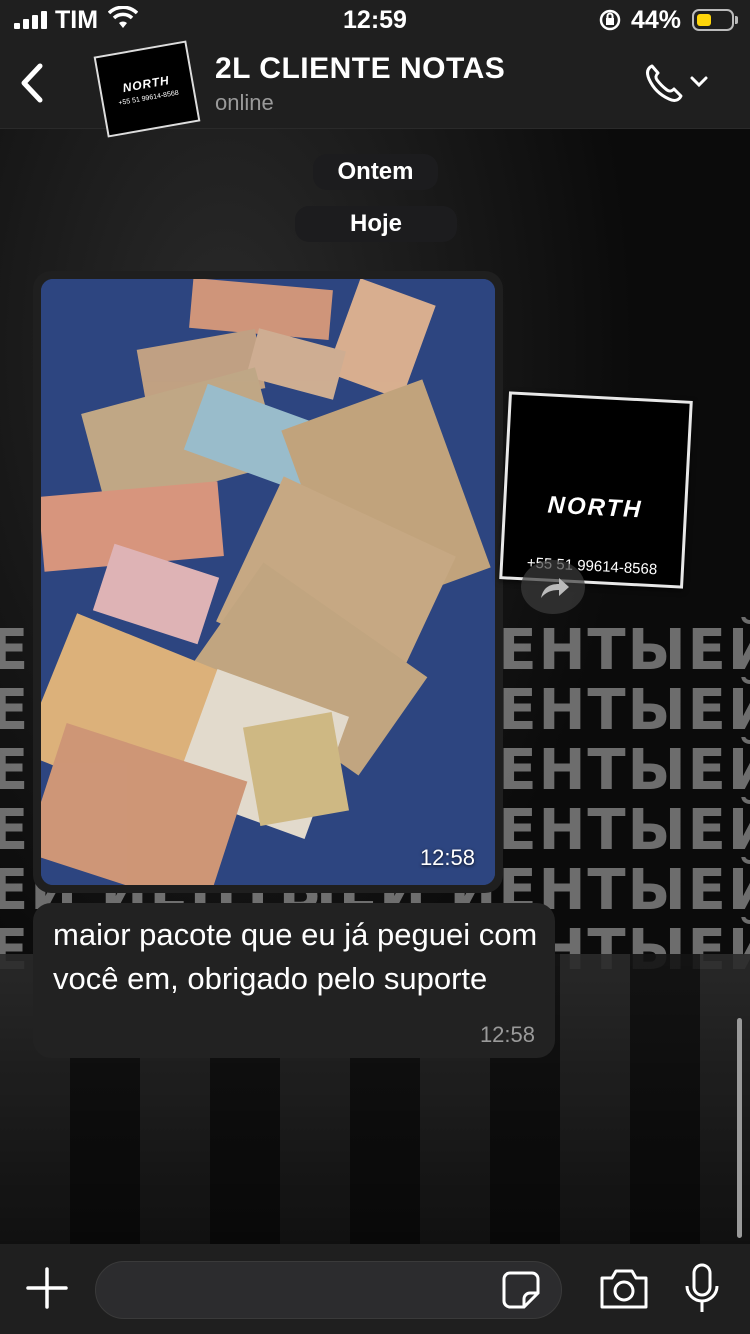  What do you see at coordinates (596, 490) in the screenshot?
I see `north-sticker: NORTH +55 51 99614-8568` at bounding box center [596, 490].